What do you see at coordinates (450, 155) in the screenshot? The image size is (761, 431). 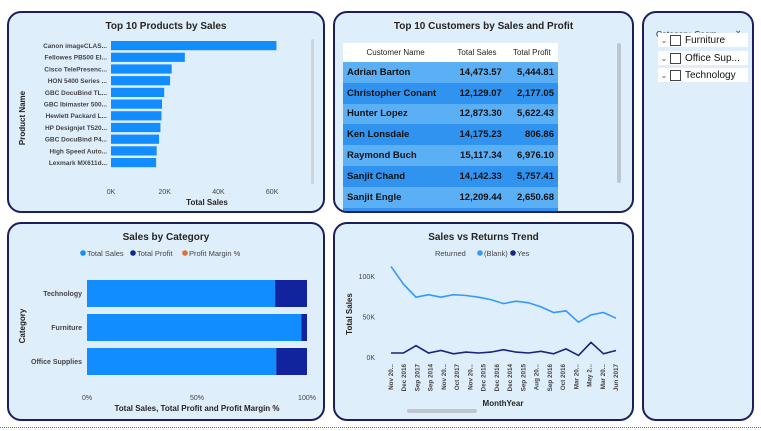 I see `table-row: Raymond Buch 15,117.34 6,976.10` at bounding box center [450, 155].